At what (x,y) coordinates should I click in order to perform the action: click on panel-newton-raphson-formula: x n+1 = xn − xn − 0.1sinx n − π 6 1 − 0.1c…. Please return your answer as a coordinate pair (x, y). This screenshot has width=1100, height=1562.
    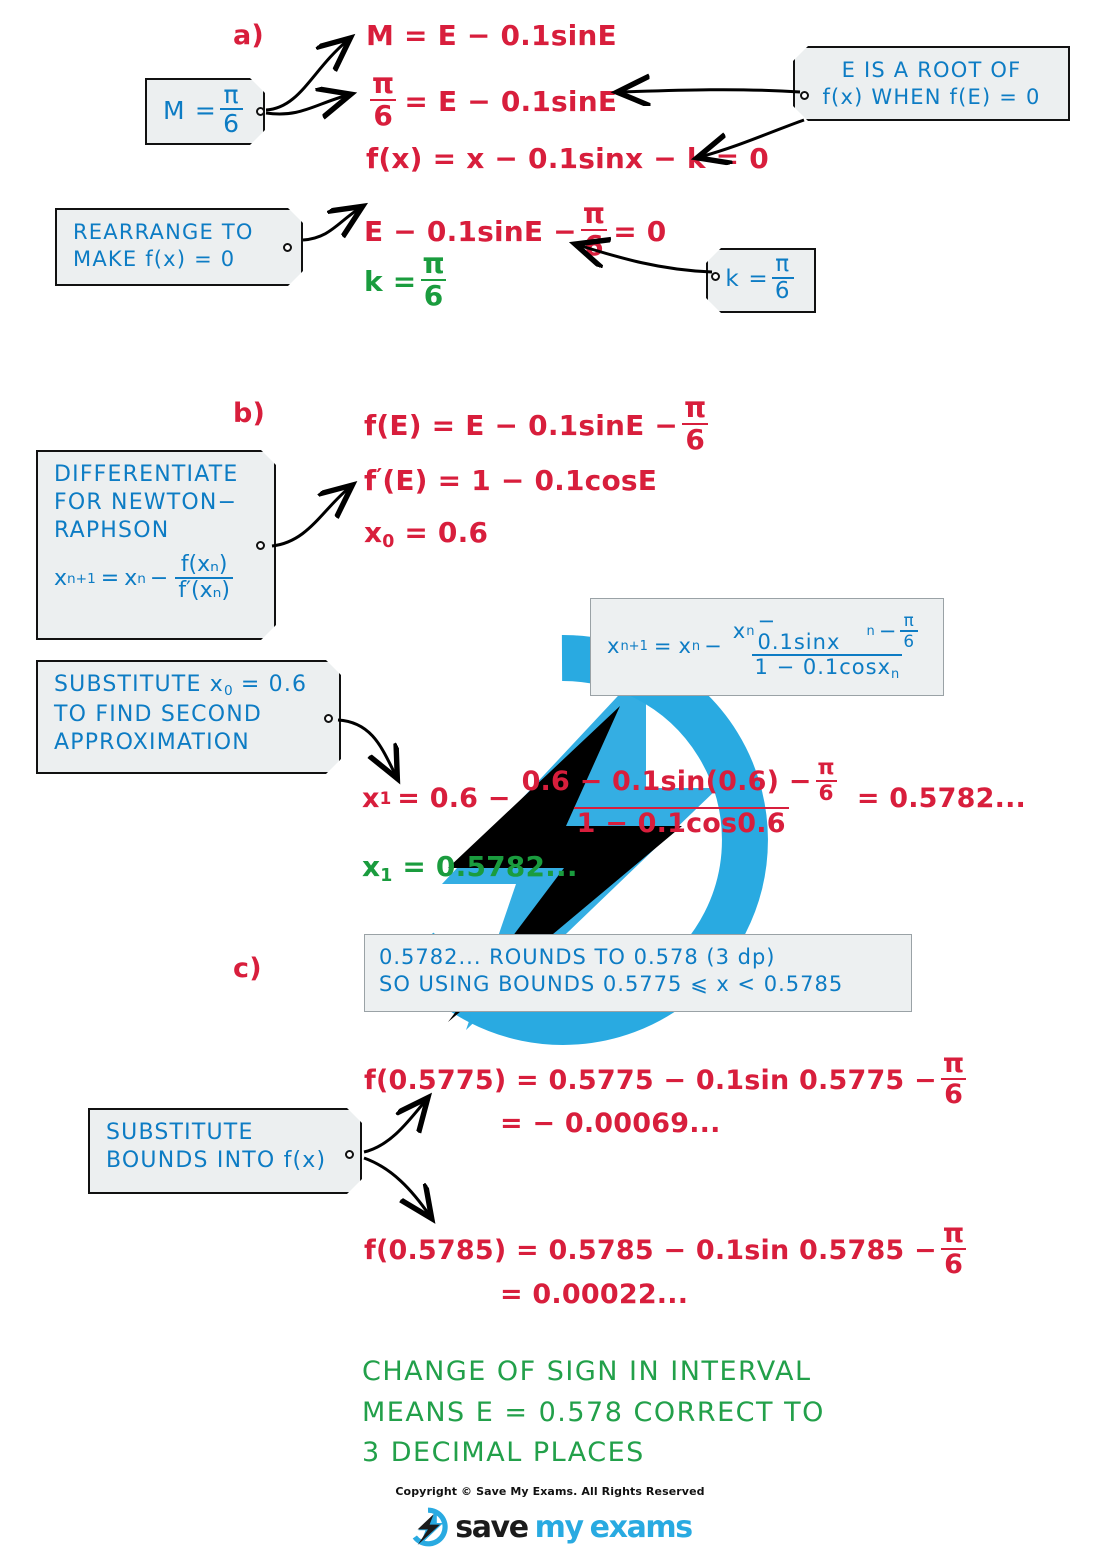
    Looking at the image, I should click on (767, 647).